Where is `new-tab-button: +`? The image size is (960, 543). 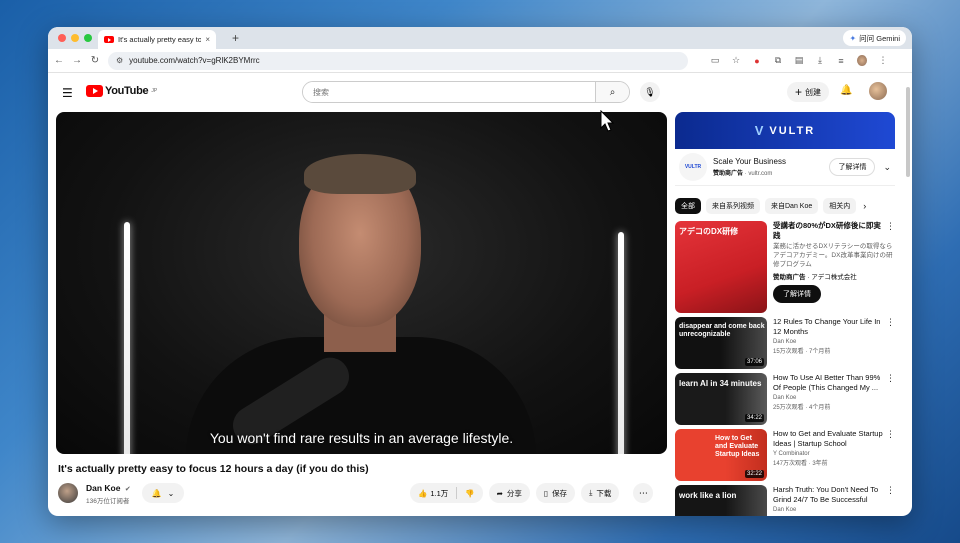
new-tab-button: + is located at coordinates (235, 38).